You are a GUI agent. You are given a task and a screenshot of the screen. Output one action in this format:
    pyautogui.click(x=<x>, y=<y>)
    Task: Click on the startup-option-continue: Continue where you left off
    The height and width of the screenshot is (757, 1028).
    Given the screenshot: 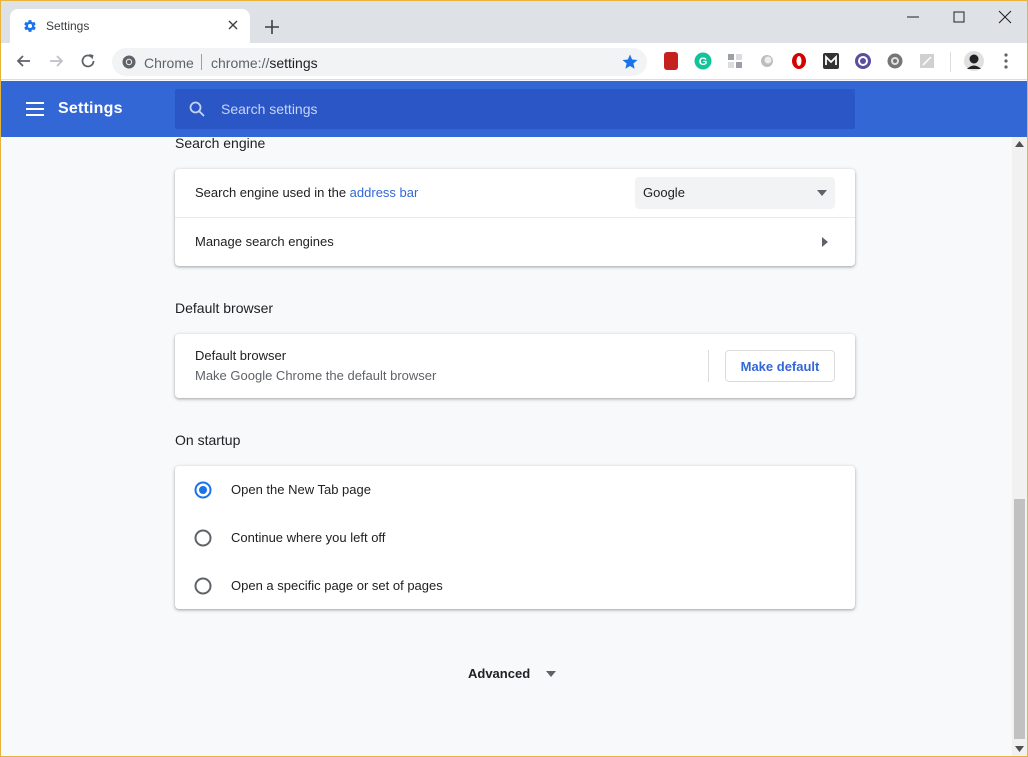 What is the action you would take?
    pyautogui.click(x=515, y=538)
    